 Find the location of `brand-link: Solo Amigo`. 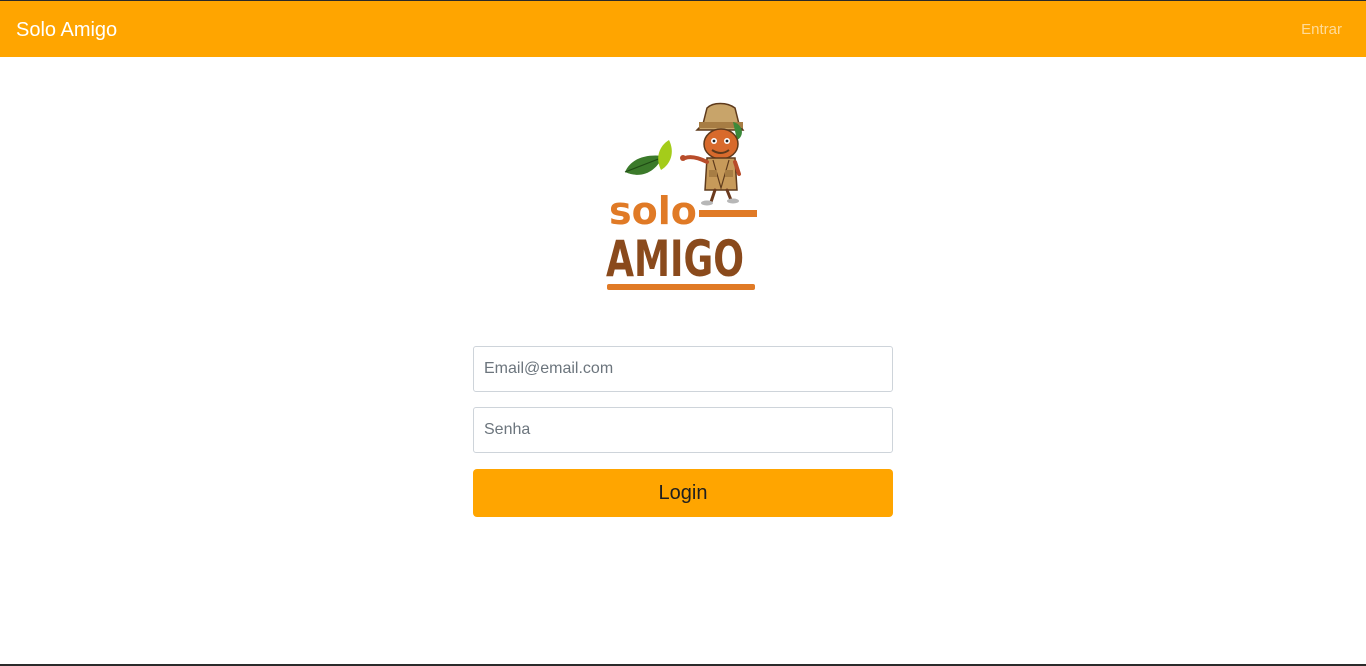

brand-link: Solo Amigo is located at coordinates (66, 30).